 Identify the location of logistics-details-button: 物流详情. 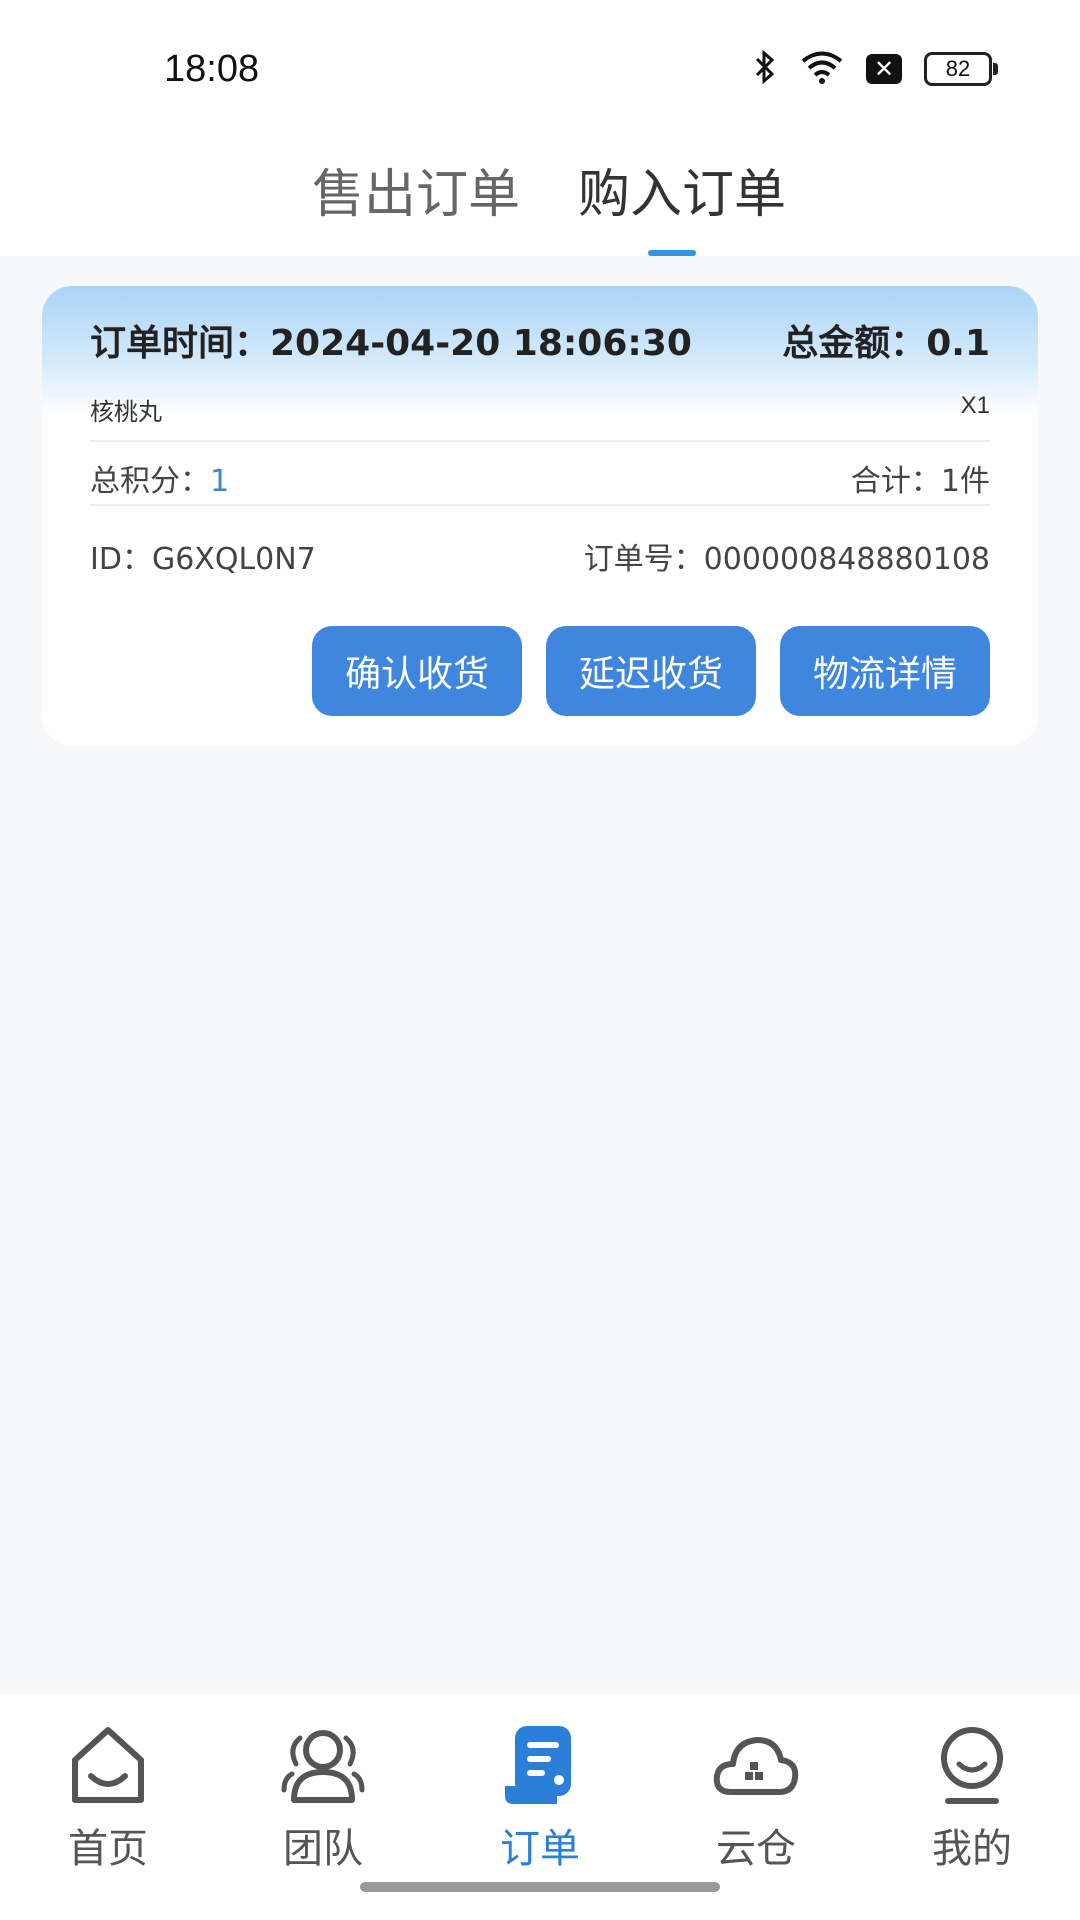
(885, 671).